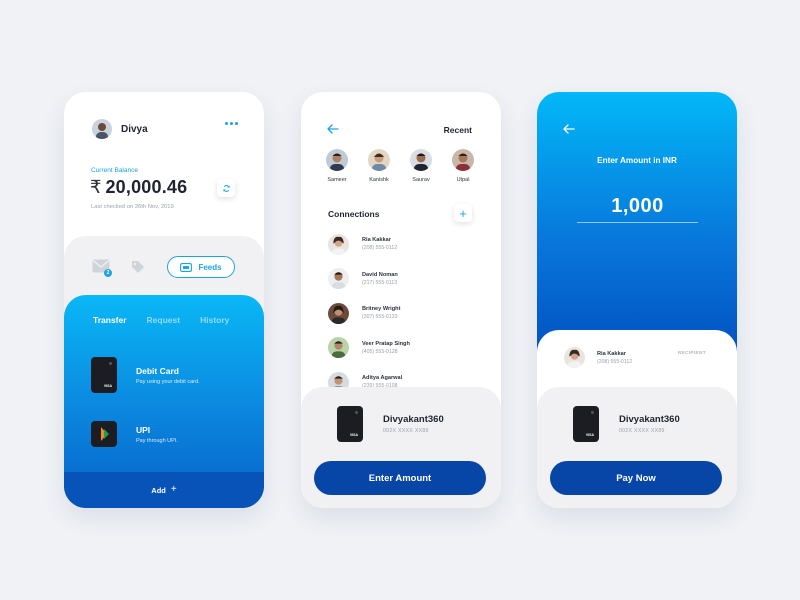 The height and width of the screenshot is (600, 800). I want to click on enter-amount-label: Enter Amount, so click(400, 478).